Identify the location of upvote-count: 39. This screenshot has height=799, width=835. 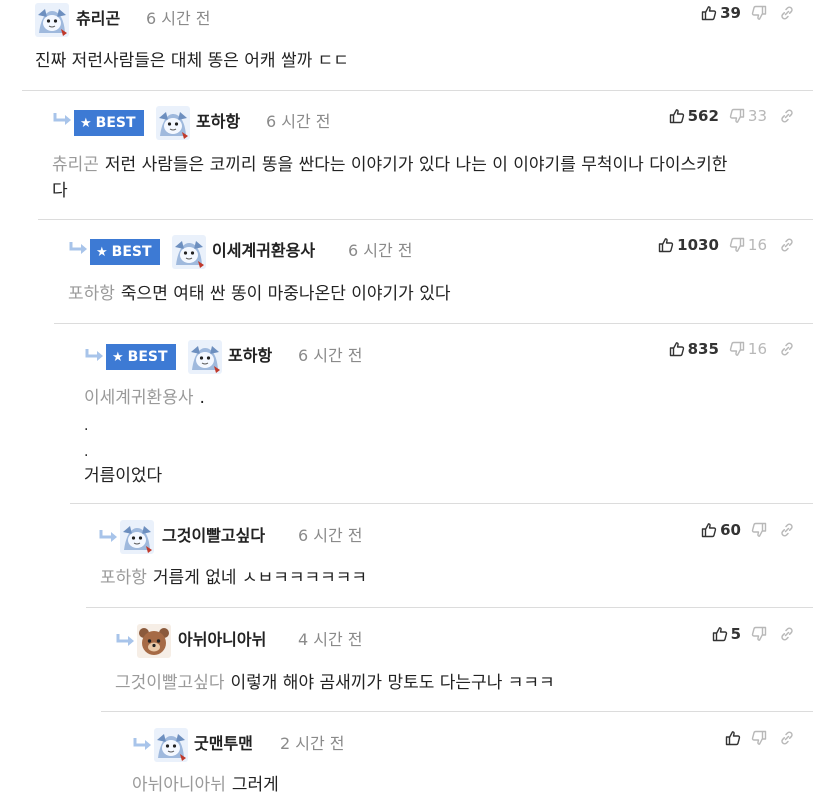
(730, 13).